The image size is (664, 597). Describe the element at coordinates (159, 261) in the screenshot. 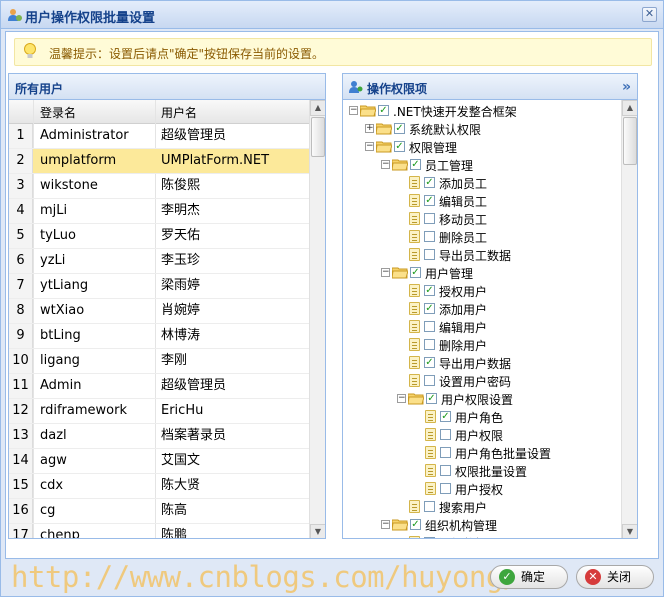

I see `table-row: 6 yzLi 李玉珍` at that location.